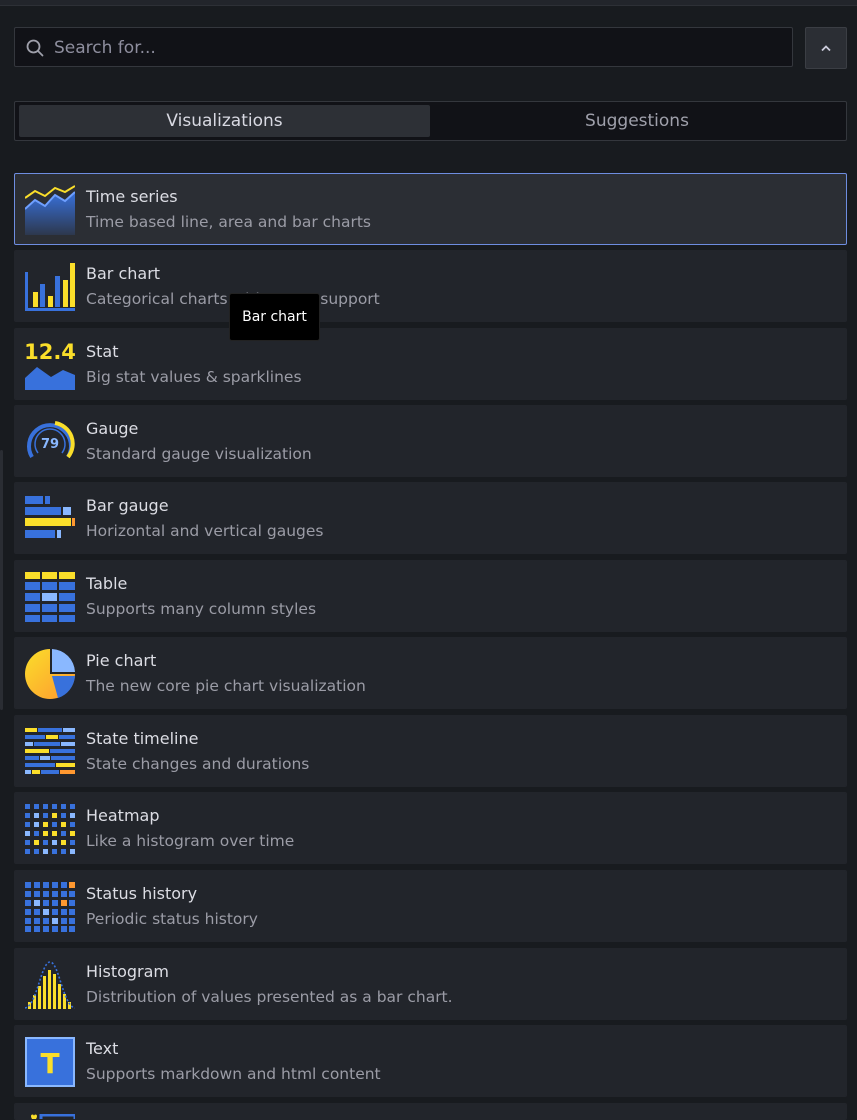 Image resolution: width=857 pixels, height=1120 pixels. Describe the element at coordinates (35, 48) in the screenshot. I see `search-icon` at that location.